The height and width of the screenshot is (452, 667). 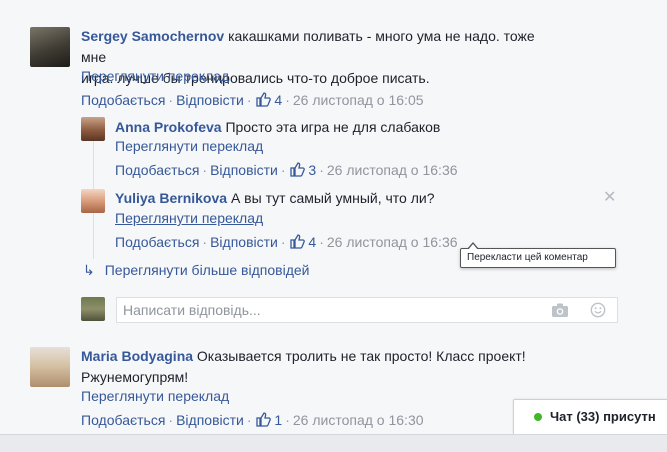 What do you see at coordinates (50, 47) in the screenshot?
I see `avatar-sergey-samochernov` at bounding box center [50, 47].